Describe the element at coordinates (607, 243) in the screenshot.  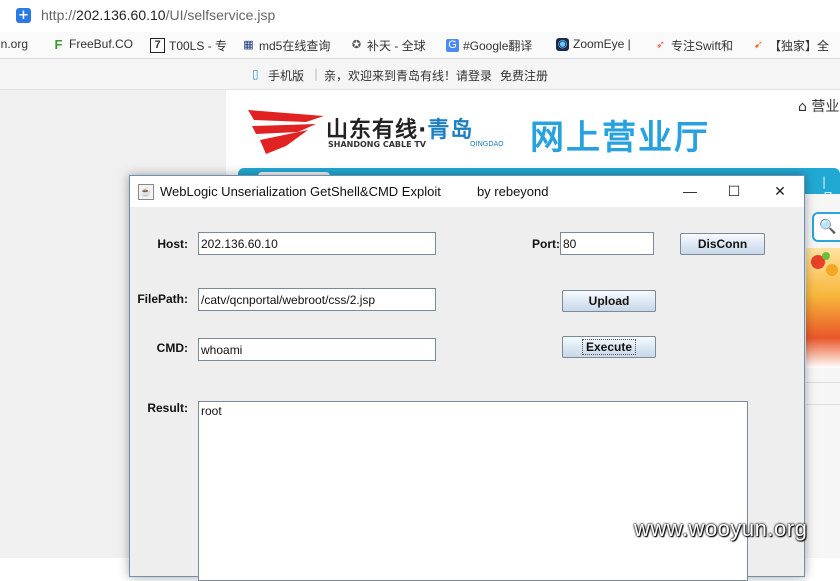
I see `port-input: 80` at that location.